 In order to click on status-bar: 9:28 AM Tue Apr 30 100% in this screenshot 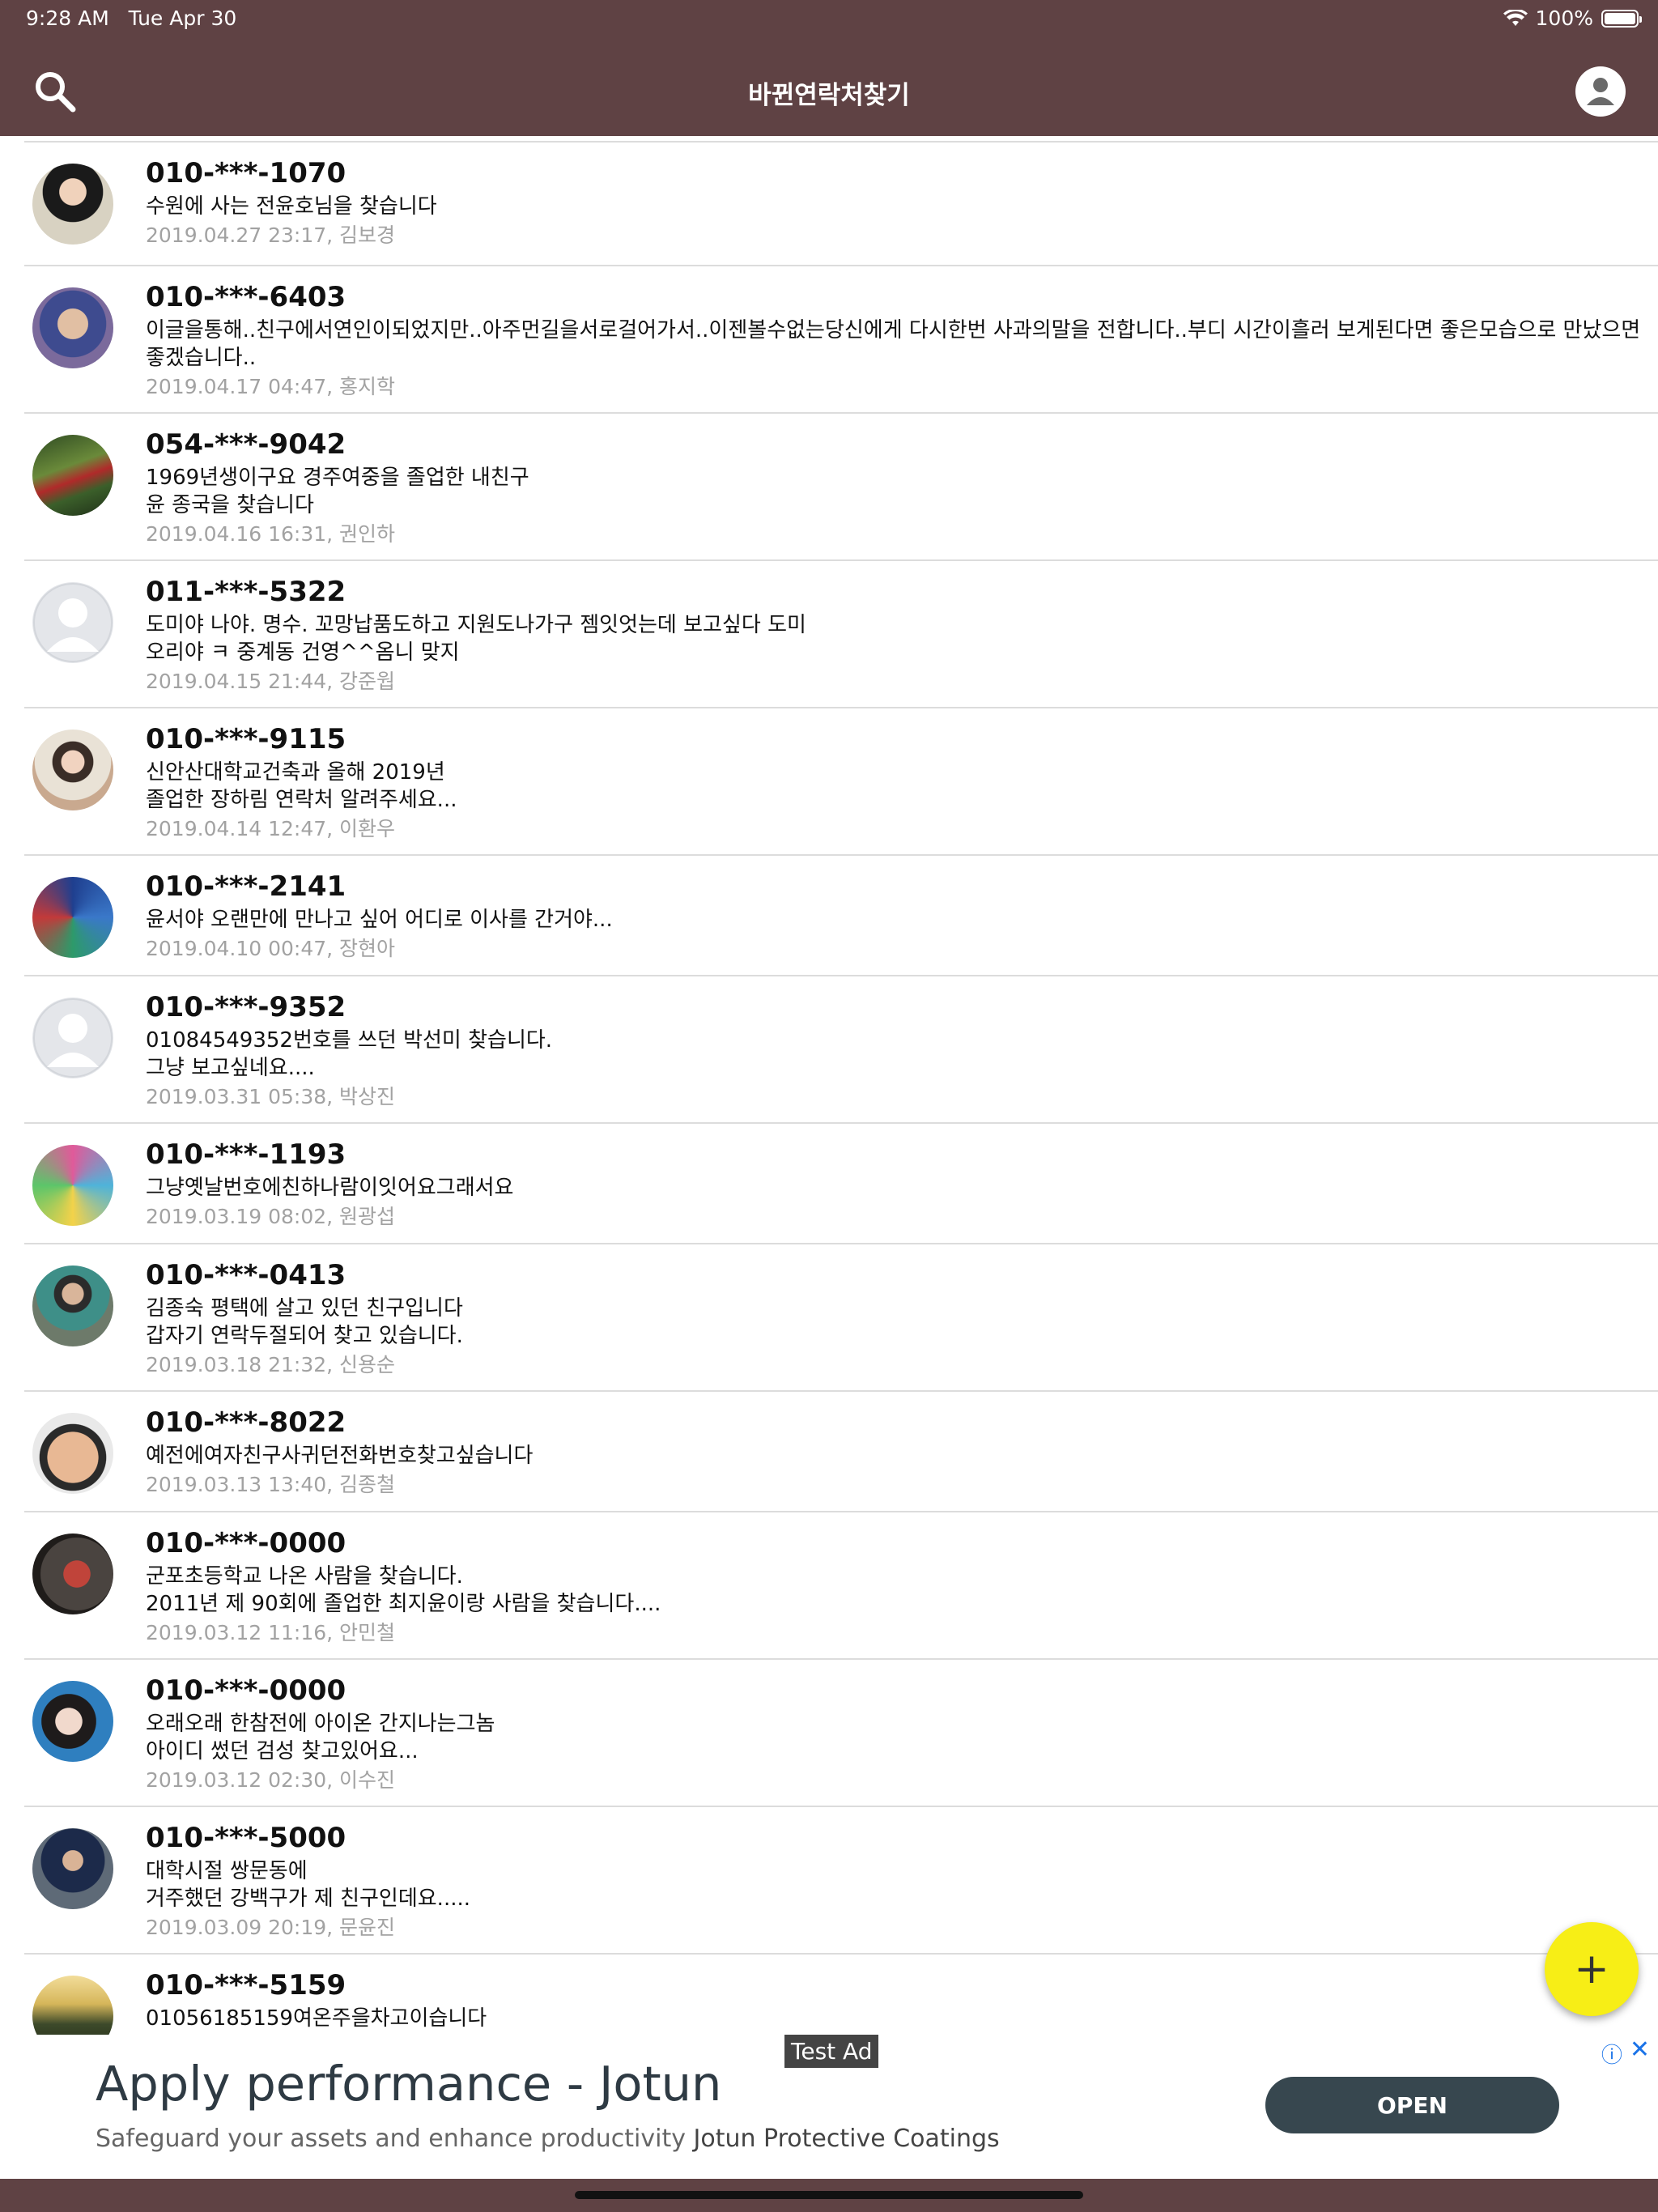, I will do `click(829, 19)`.